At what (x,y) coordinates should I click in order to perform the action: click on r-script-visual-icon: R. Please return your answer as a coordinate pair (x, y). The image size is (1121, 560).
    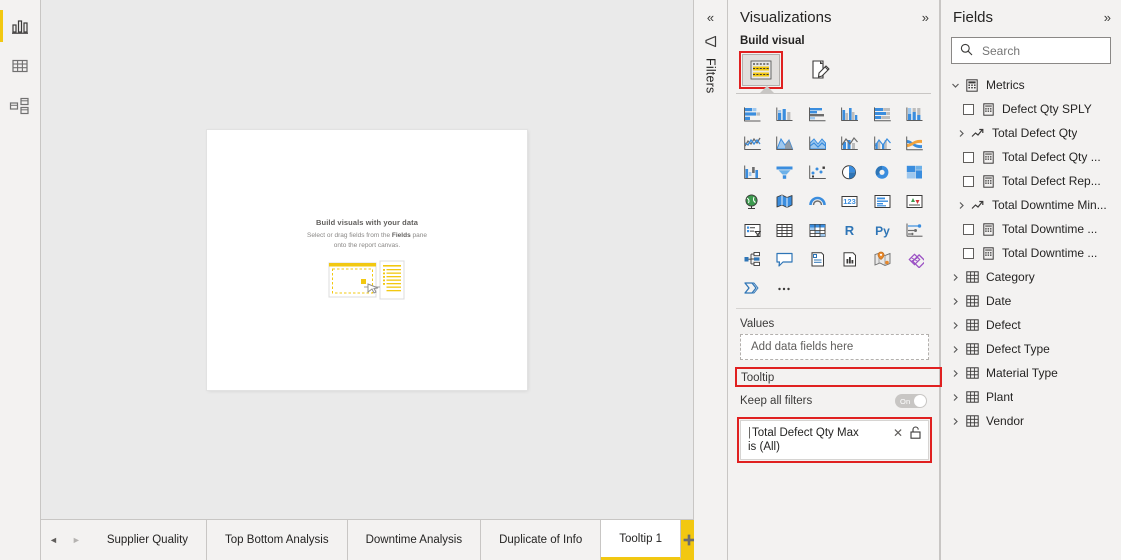
    Looking at the image, I should click on (850, 230).